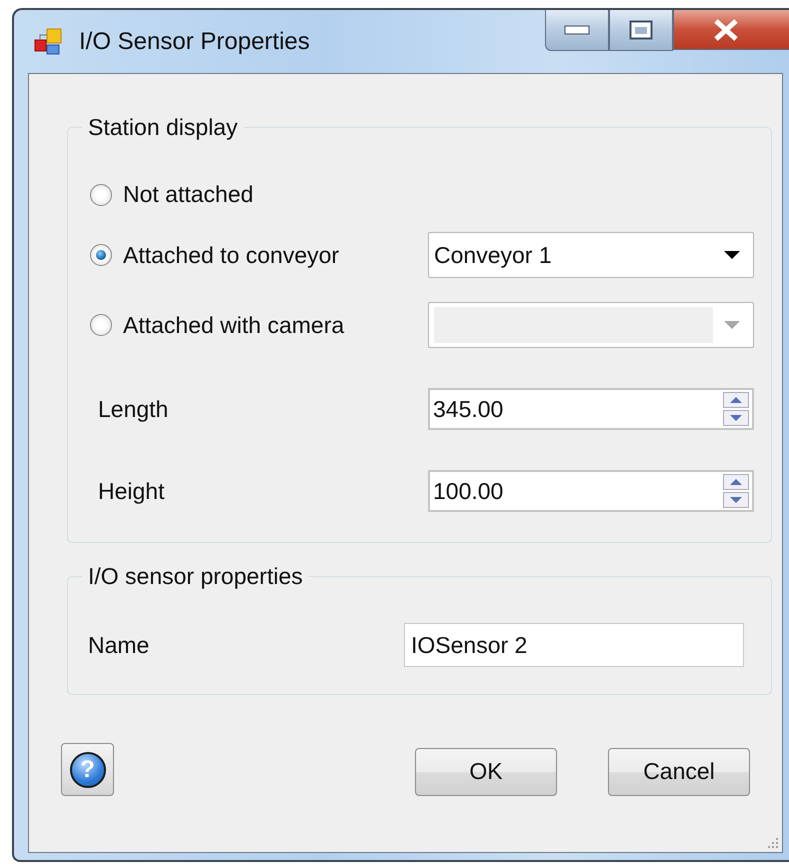 The height and width of the screenshot is (864, 789). I want to click on radio-label: Attached to conveyor, so click(231, 255).